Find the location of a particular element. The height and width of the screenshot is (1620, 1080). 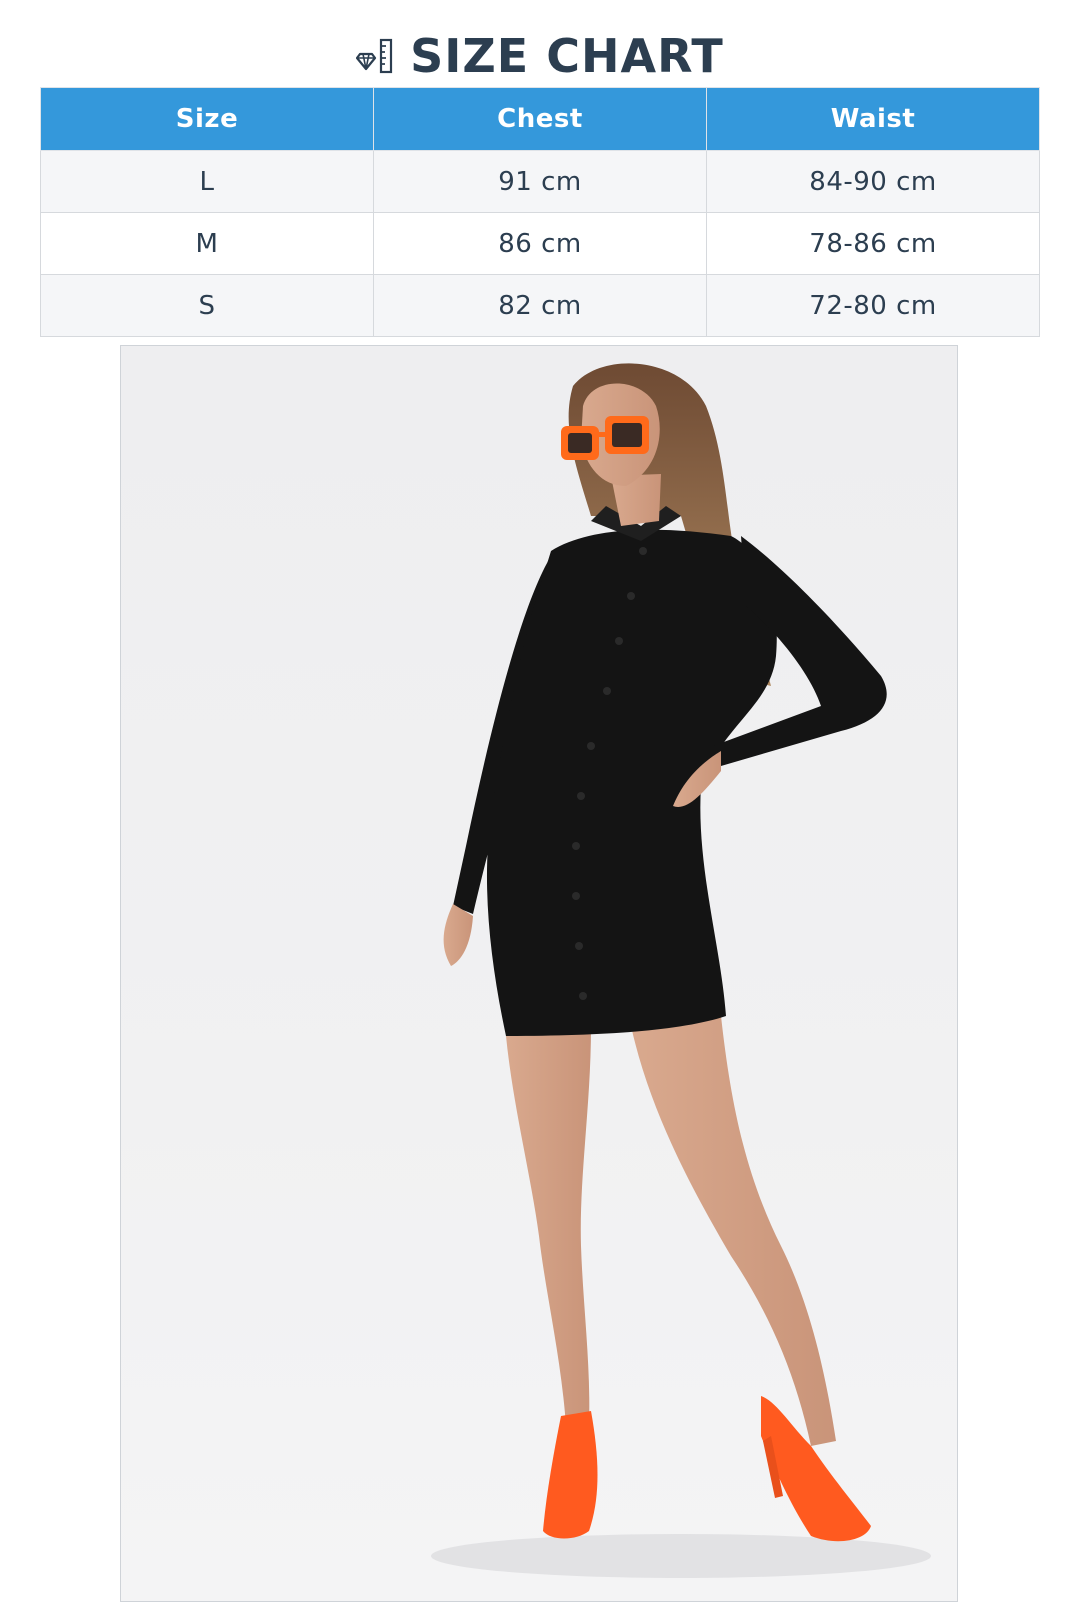

table-header-row: Size Chest Waist is located at coordinates (540, 119).